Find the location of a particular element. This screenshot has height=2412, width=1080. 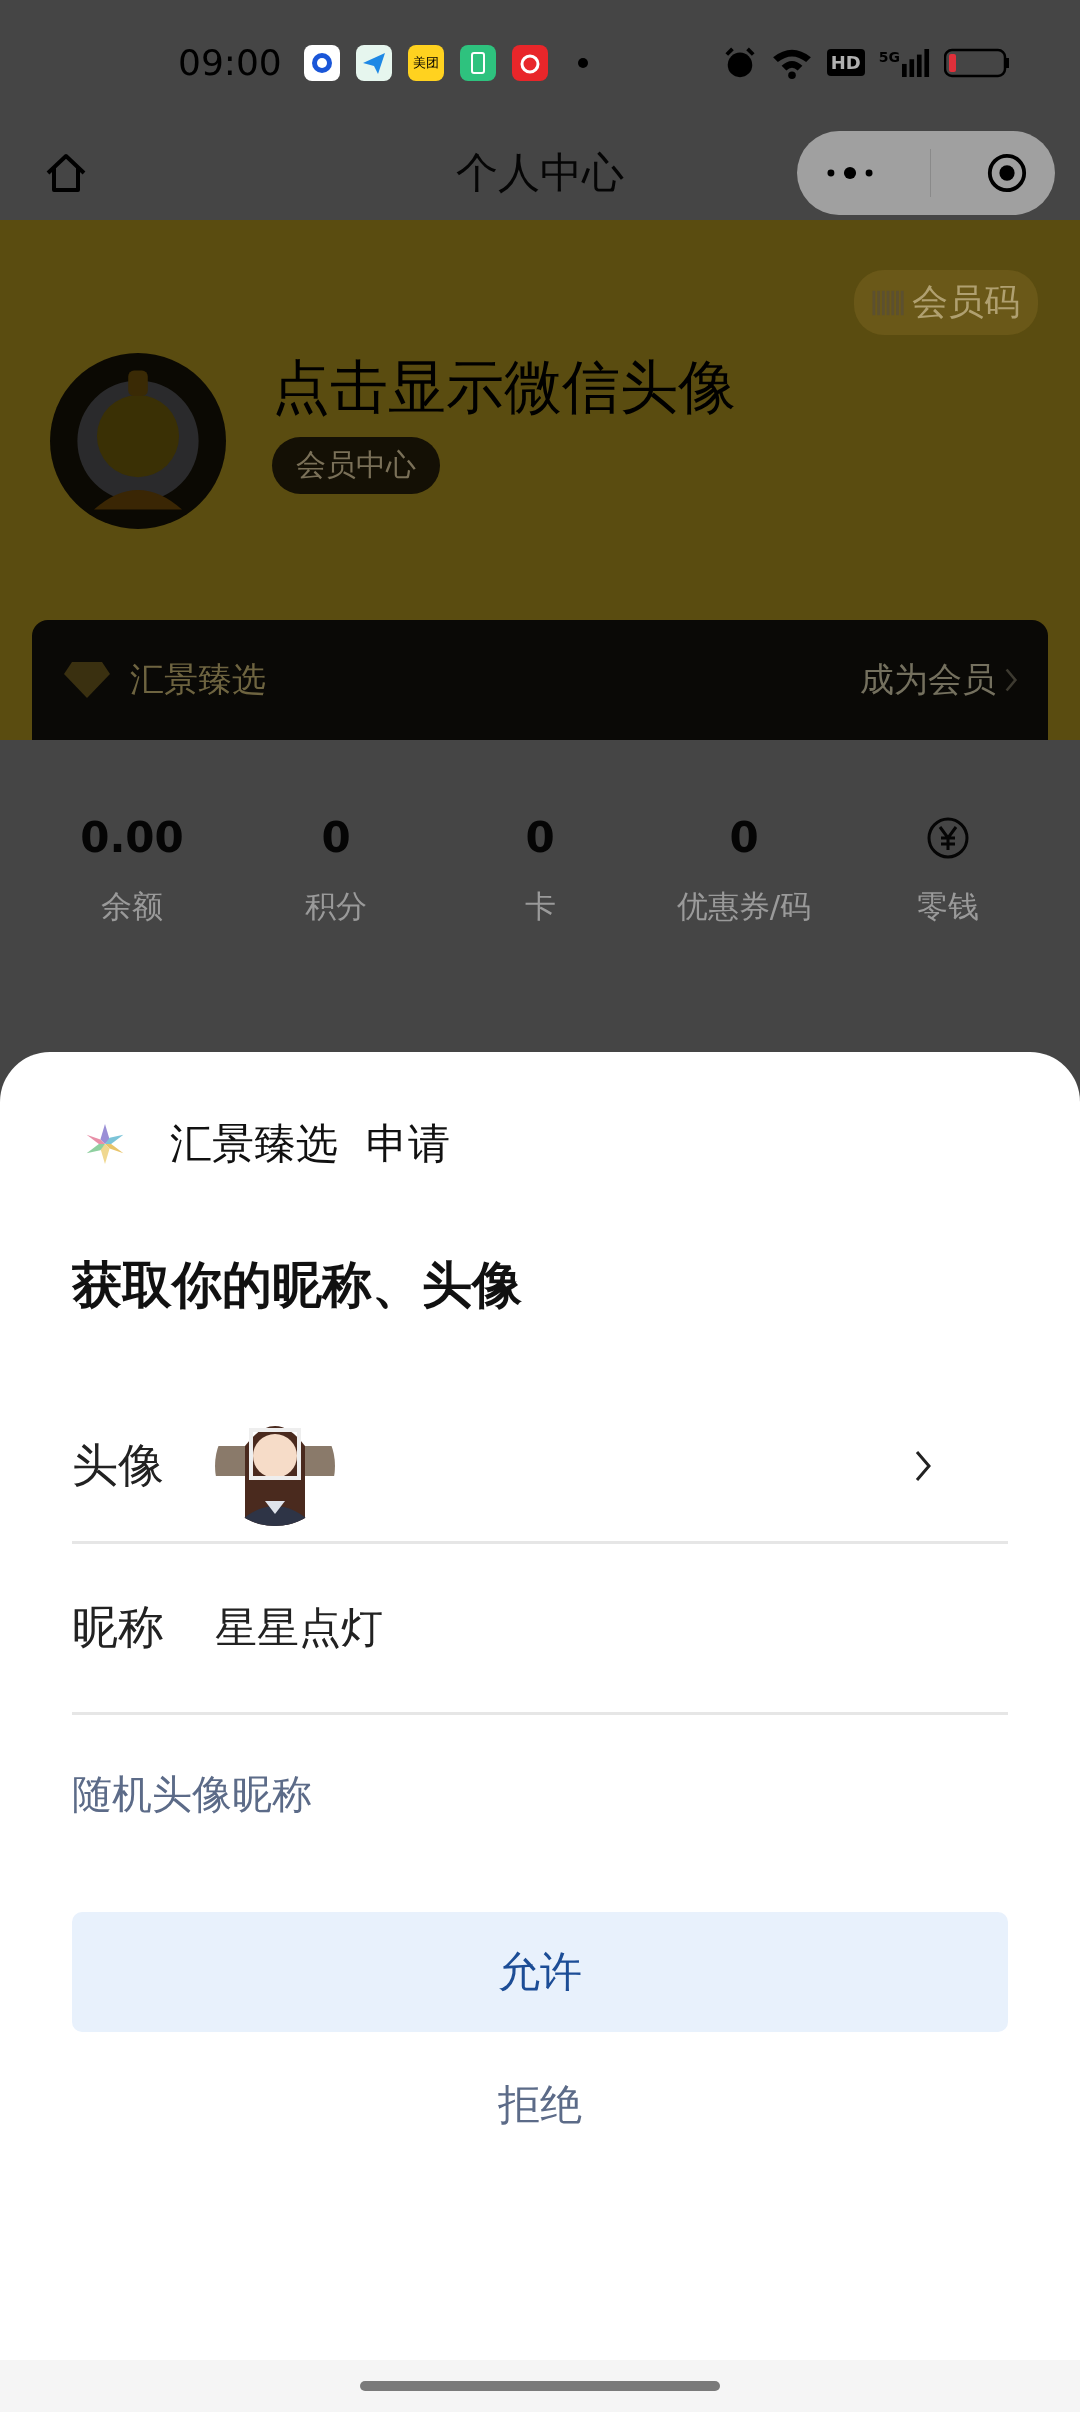

stat-label: 卡 is located at coordinates (540, 907).